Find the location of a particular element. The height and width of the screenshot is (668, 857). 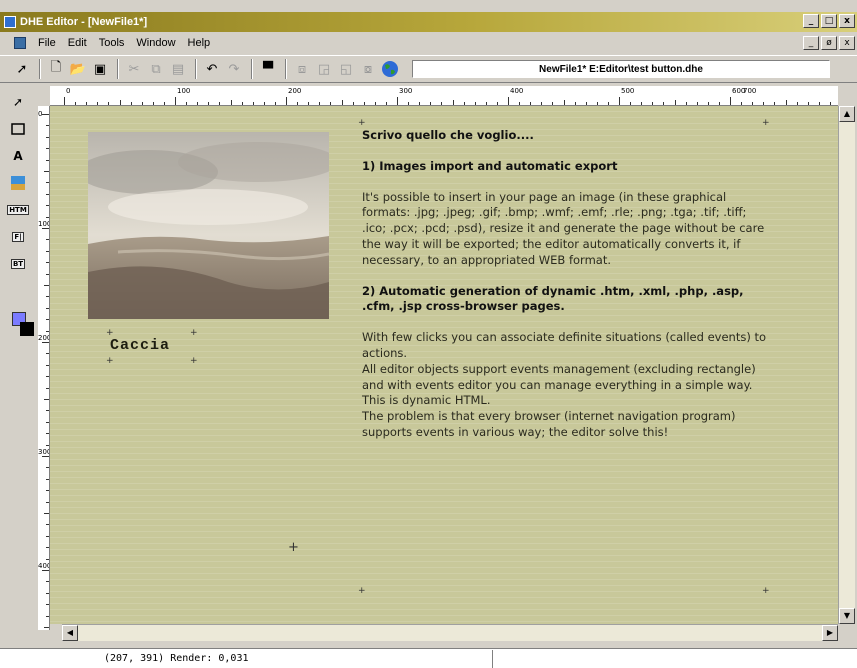

copy-icon: ⧉ is located at coordinates (156, 69).